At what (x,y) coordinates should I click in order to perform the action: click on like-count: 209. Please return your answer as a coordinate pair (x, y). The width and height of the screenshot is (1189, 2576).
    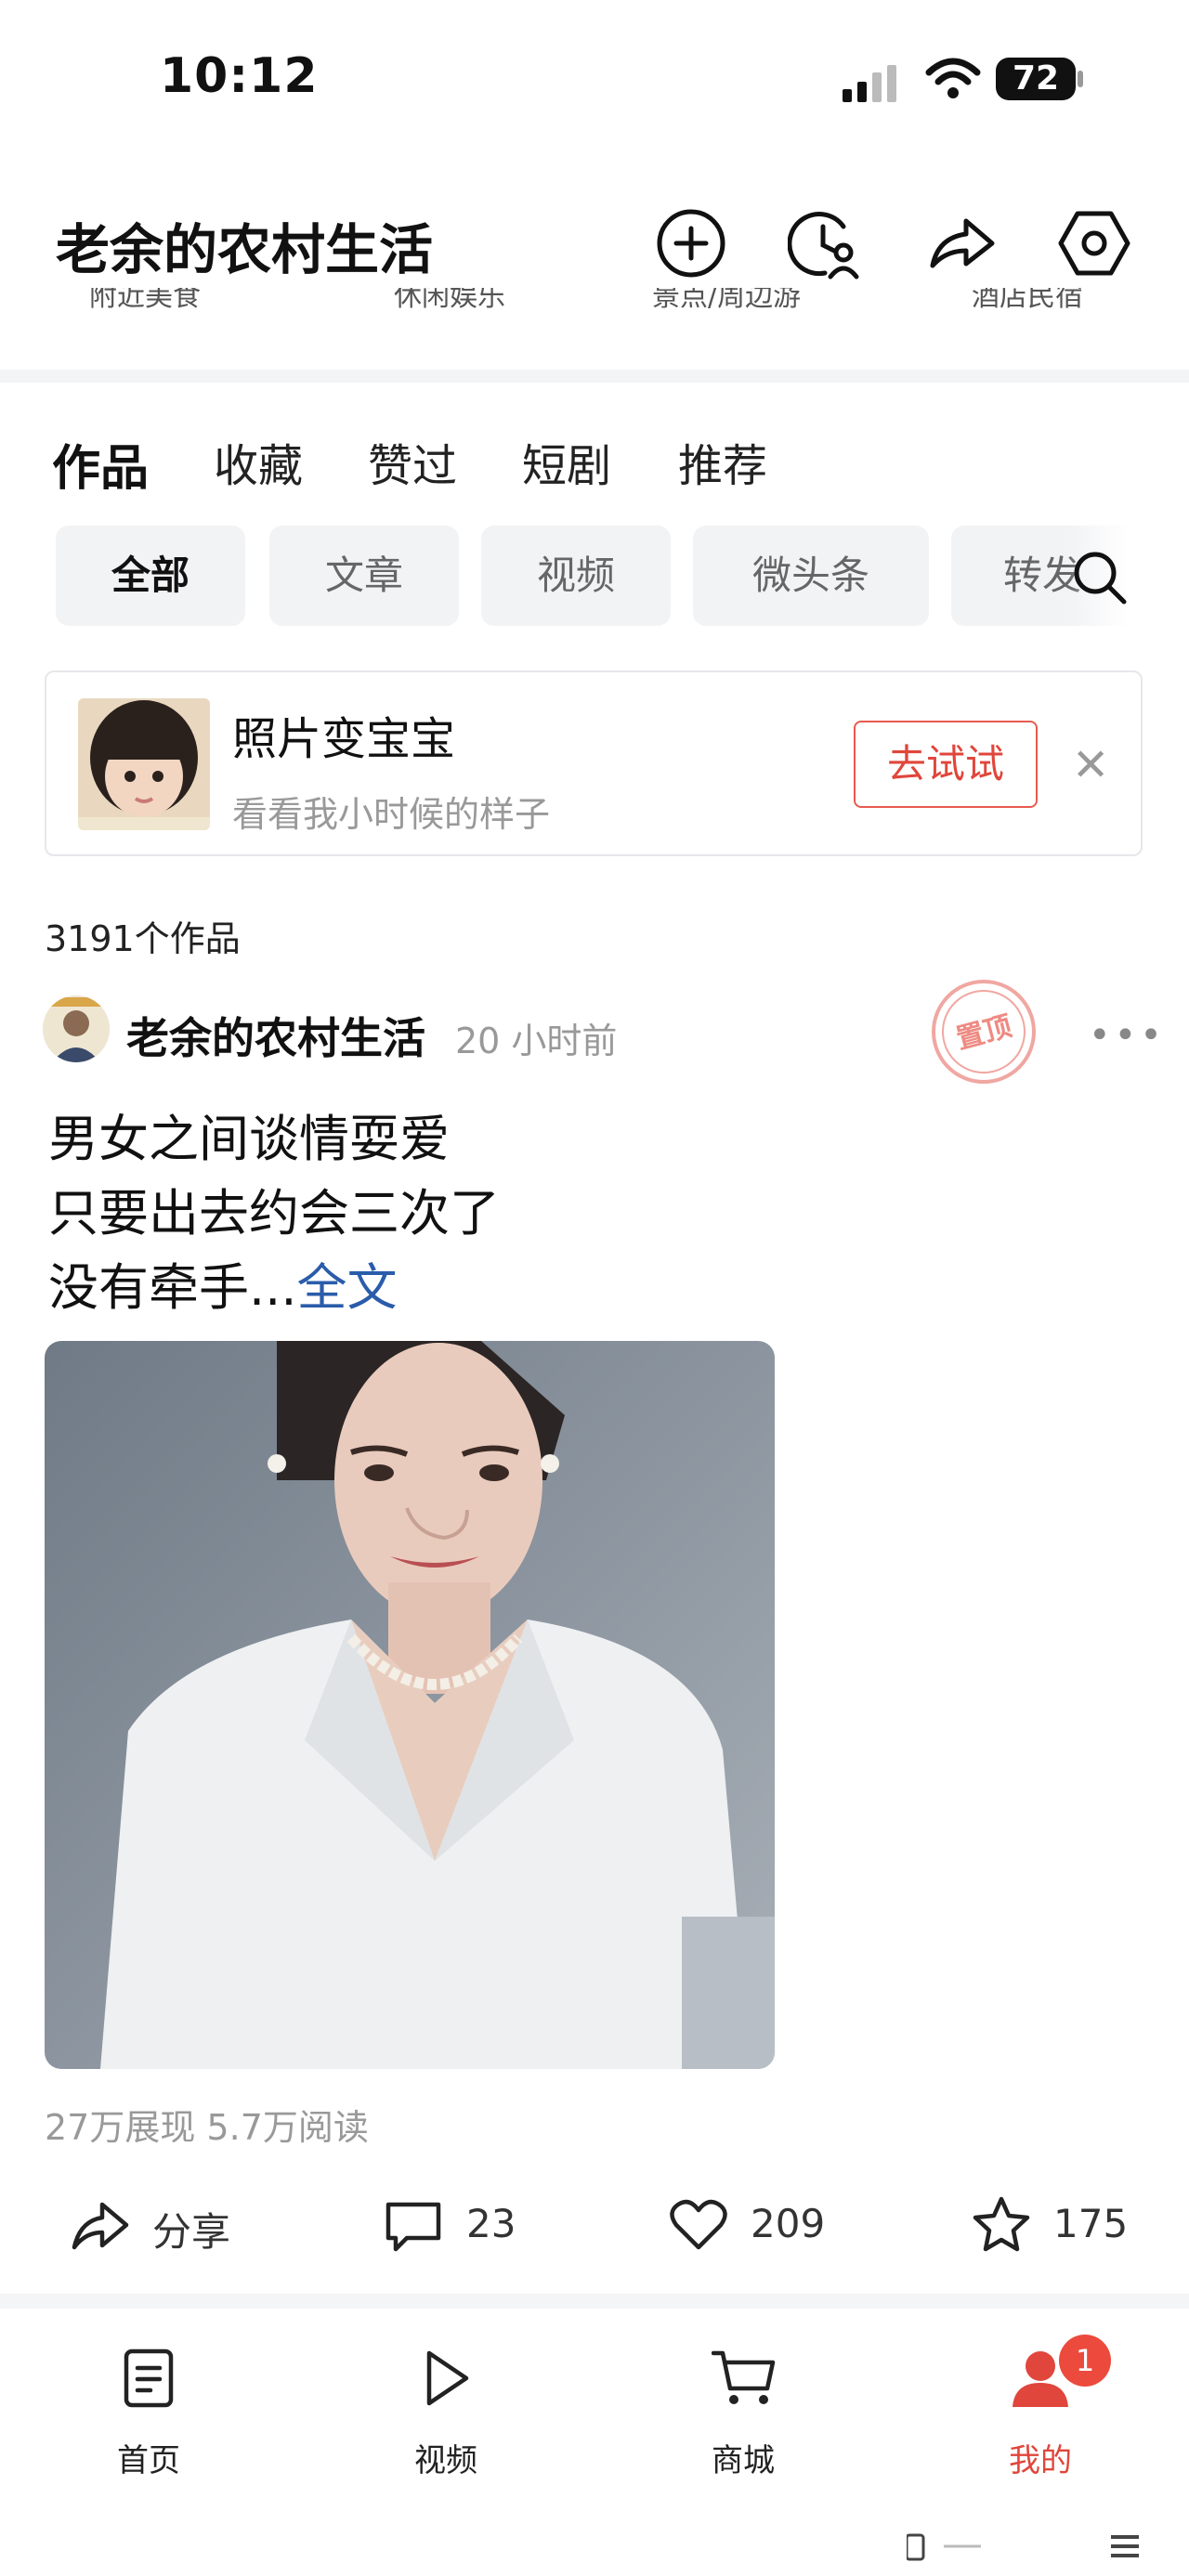
    Looking at the image, I should click on (789, 2223).